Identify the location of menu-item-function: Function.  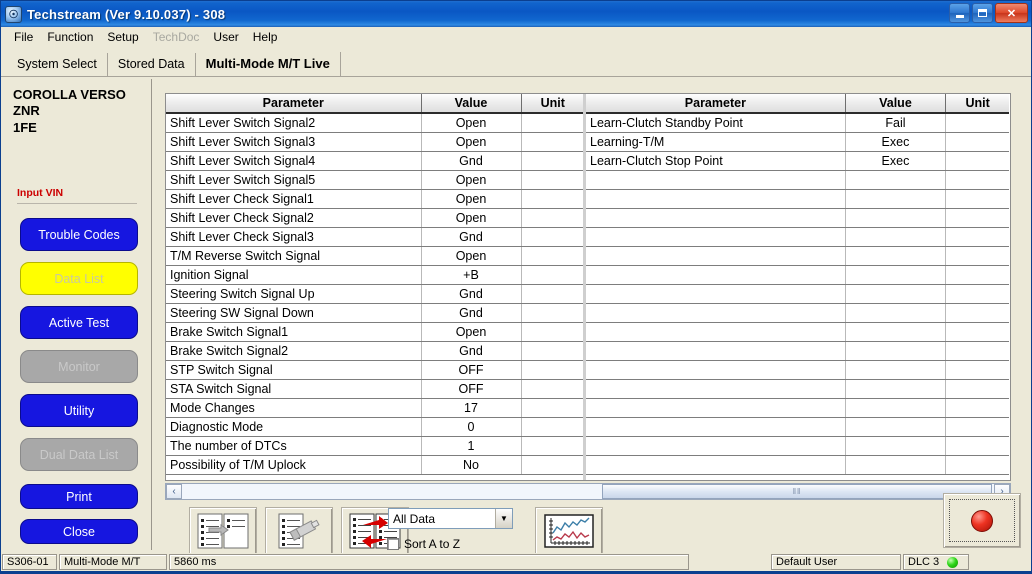
(70, 37).